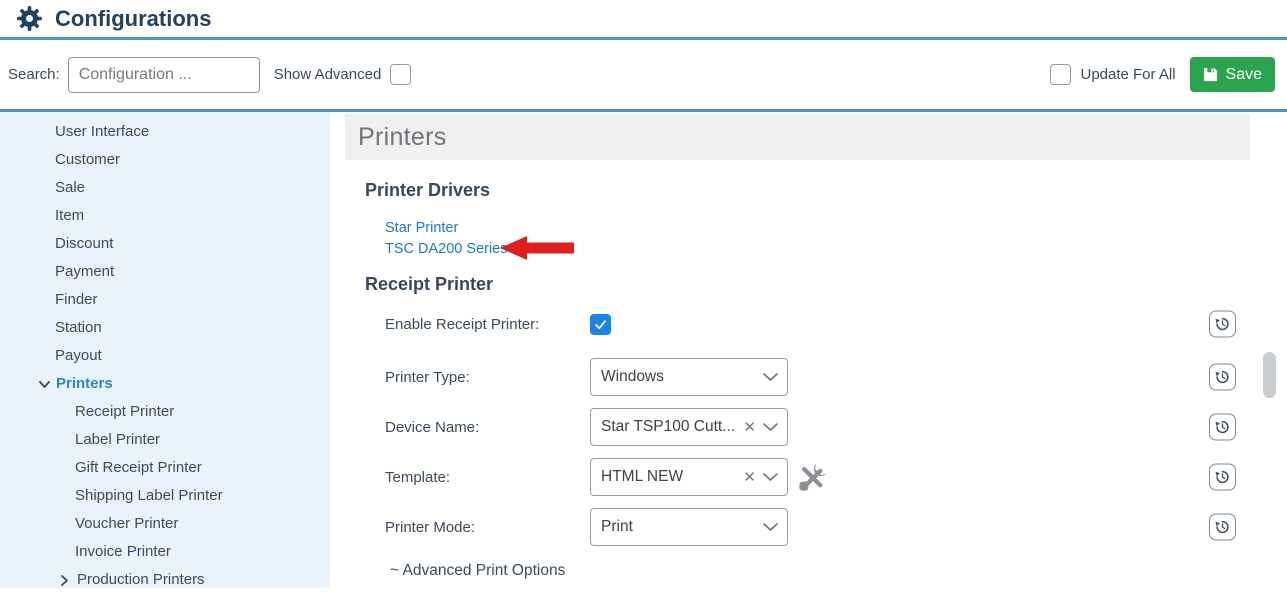 Image resolution: width=1287 pixels, height=594 pixels. Describe the element at coordinates (165, 300) in the screenshot. I see `sidebar-item-finder: Finder` at that location.